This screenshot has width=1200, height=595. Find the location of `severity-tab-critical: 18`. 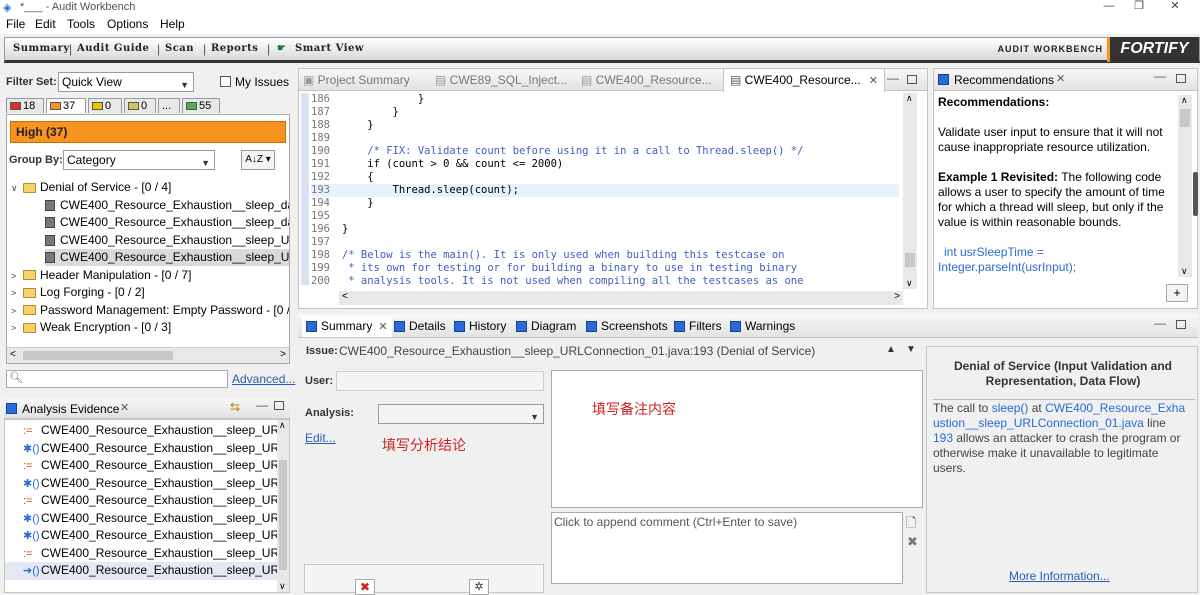

severity-tab-critical: 18 is located at coordinates (25, 105).